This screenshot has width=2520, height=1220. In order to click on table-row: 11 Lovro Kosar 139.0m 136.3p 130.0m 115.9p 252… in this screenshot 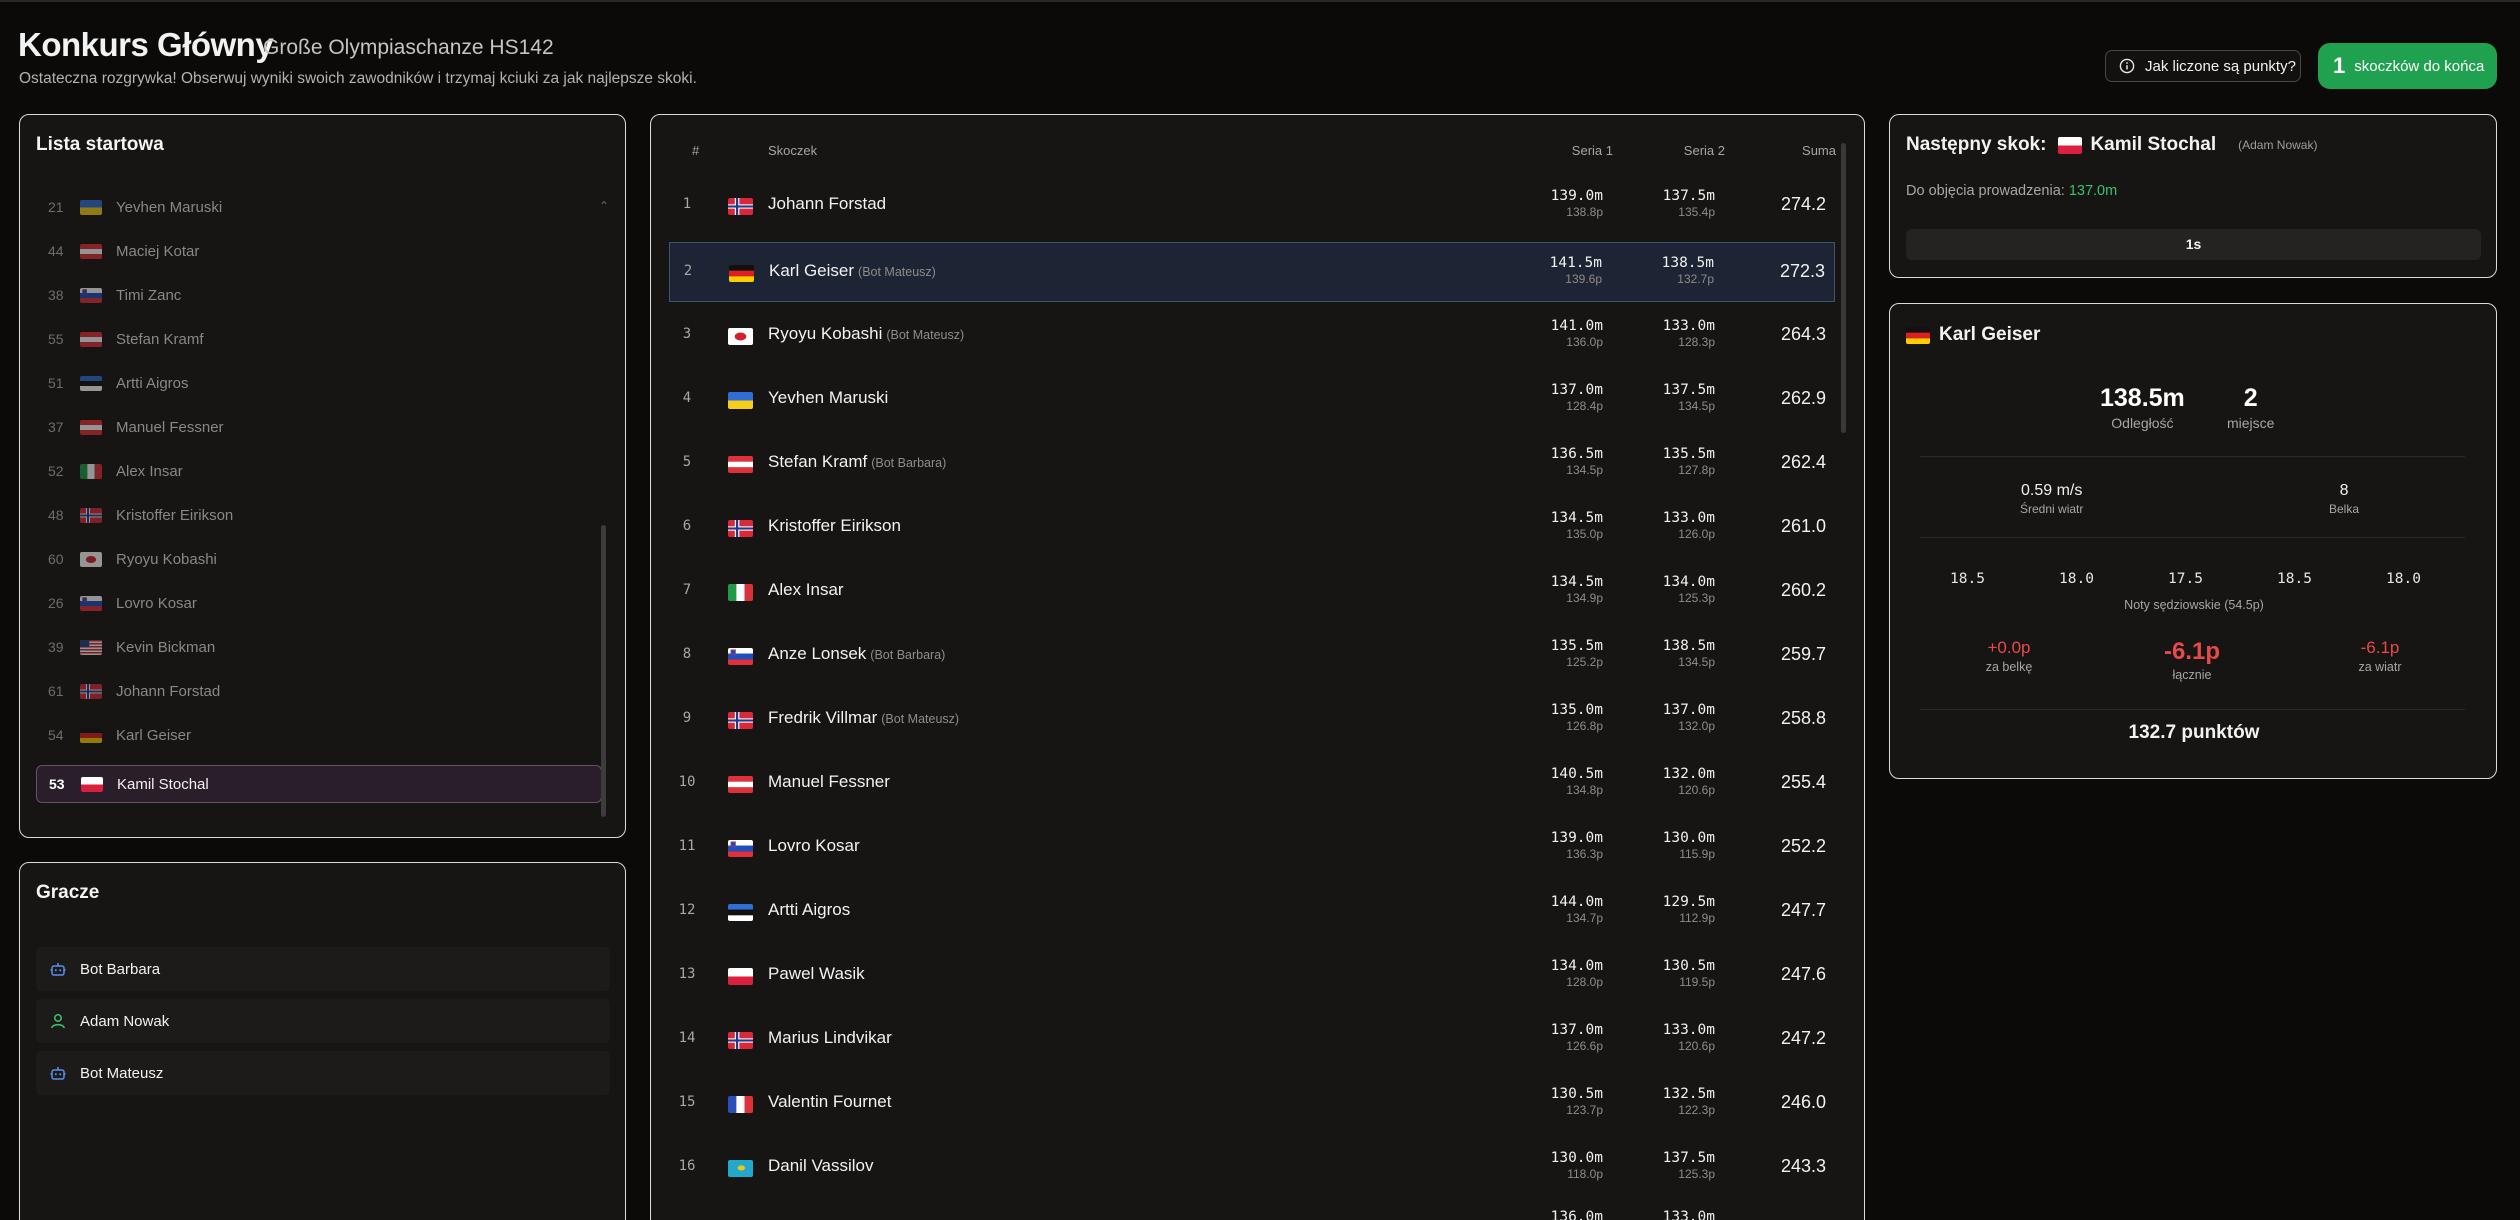, I will do `click(1252, 848)`.